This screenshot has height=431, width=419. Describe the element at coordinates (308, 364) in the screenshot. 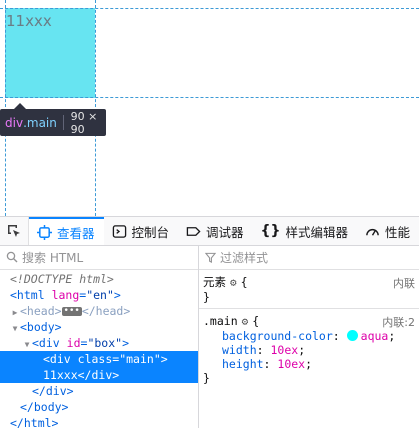

I see `declaration-height: height: 10ex;` at that location.